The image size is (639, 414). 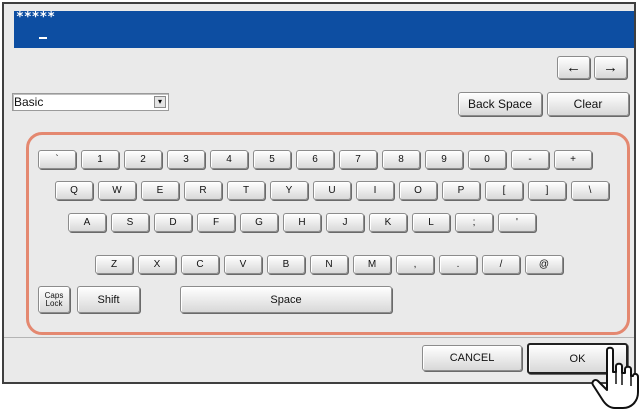 What do you see at coordinates (286, 299) in the screenshot?
I see `space-key: Space` at bounding box center [286, 299].